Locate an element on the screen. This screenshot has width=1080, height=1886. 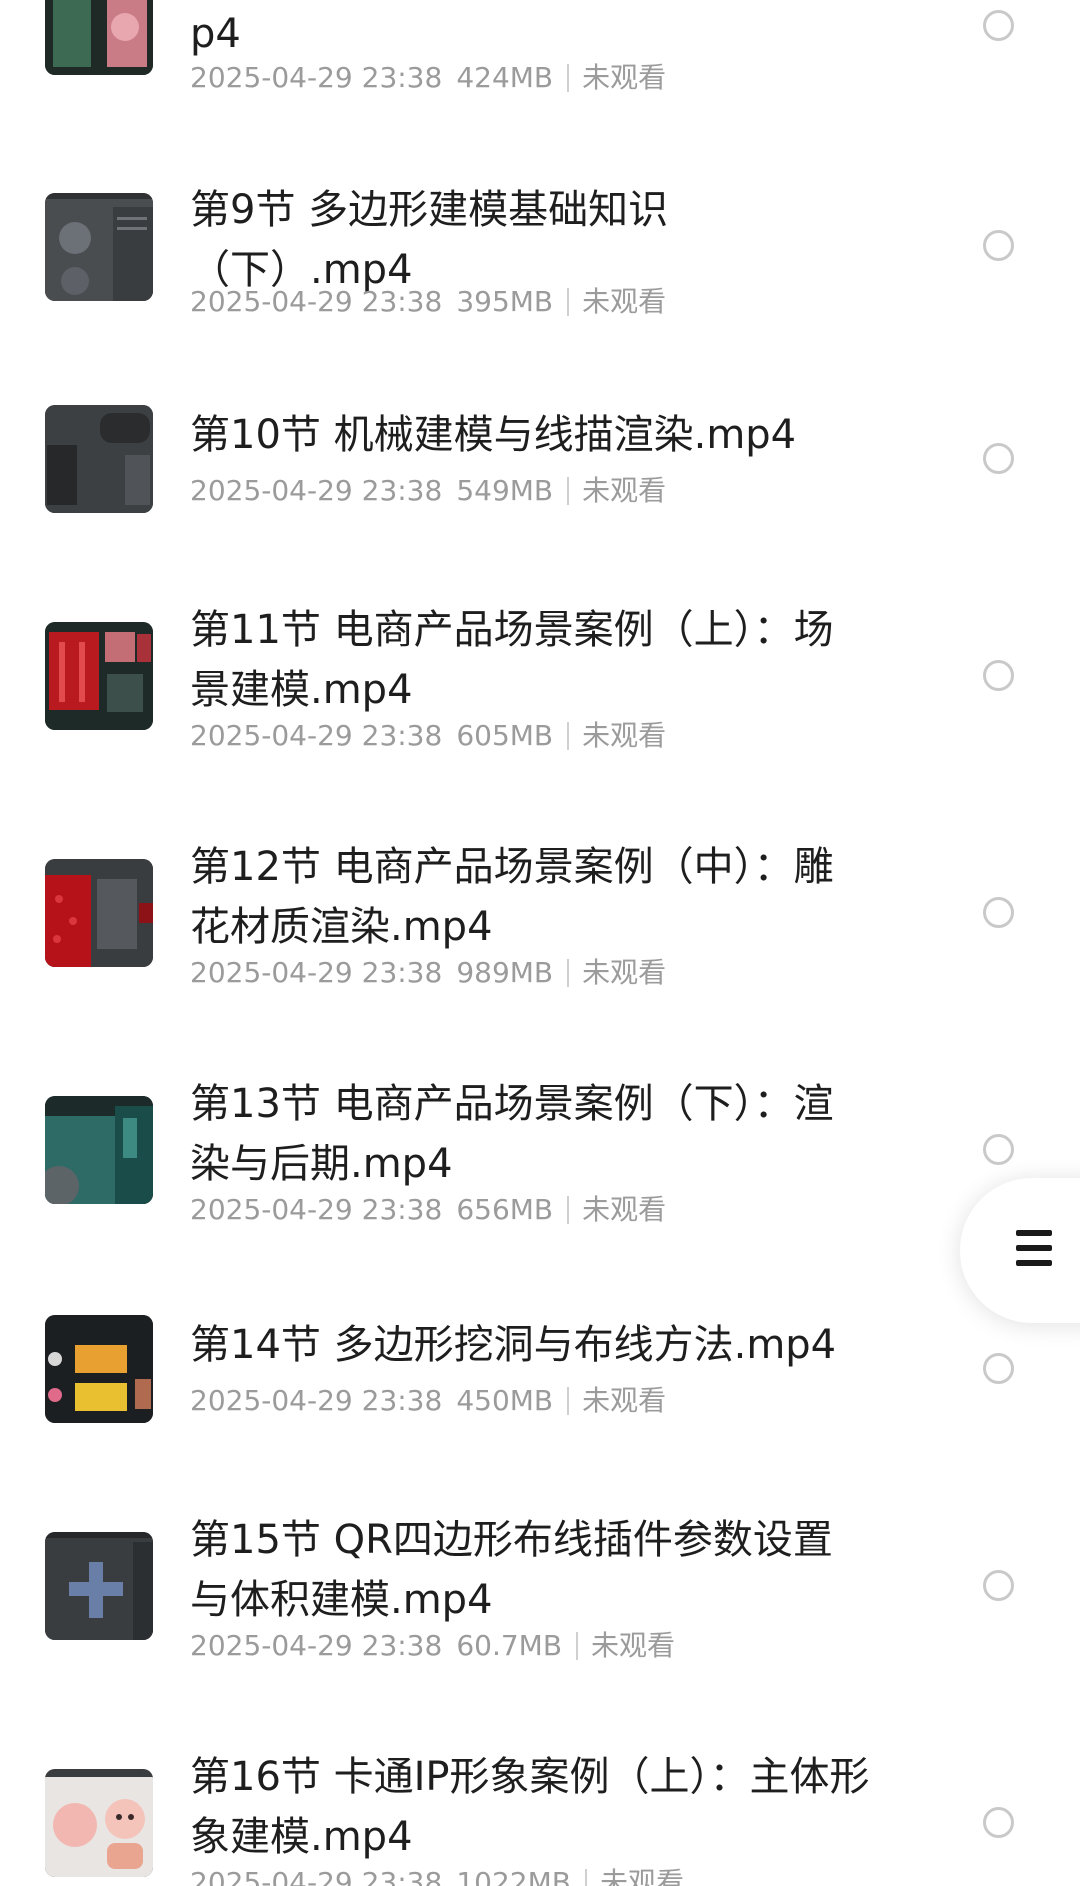
file-name: 第16节 卡通IP形象案例（上）：主体形象建模.mp4 is located at coordinates (530, 1807).